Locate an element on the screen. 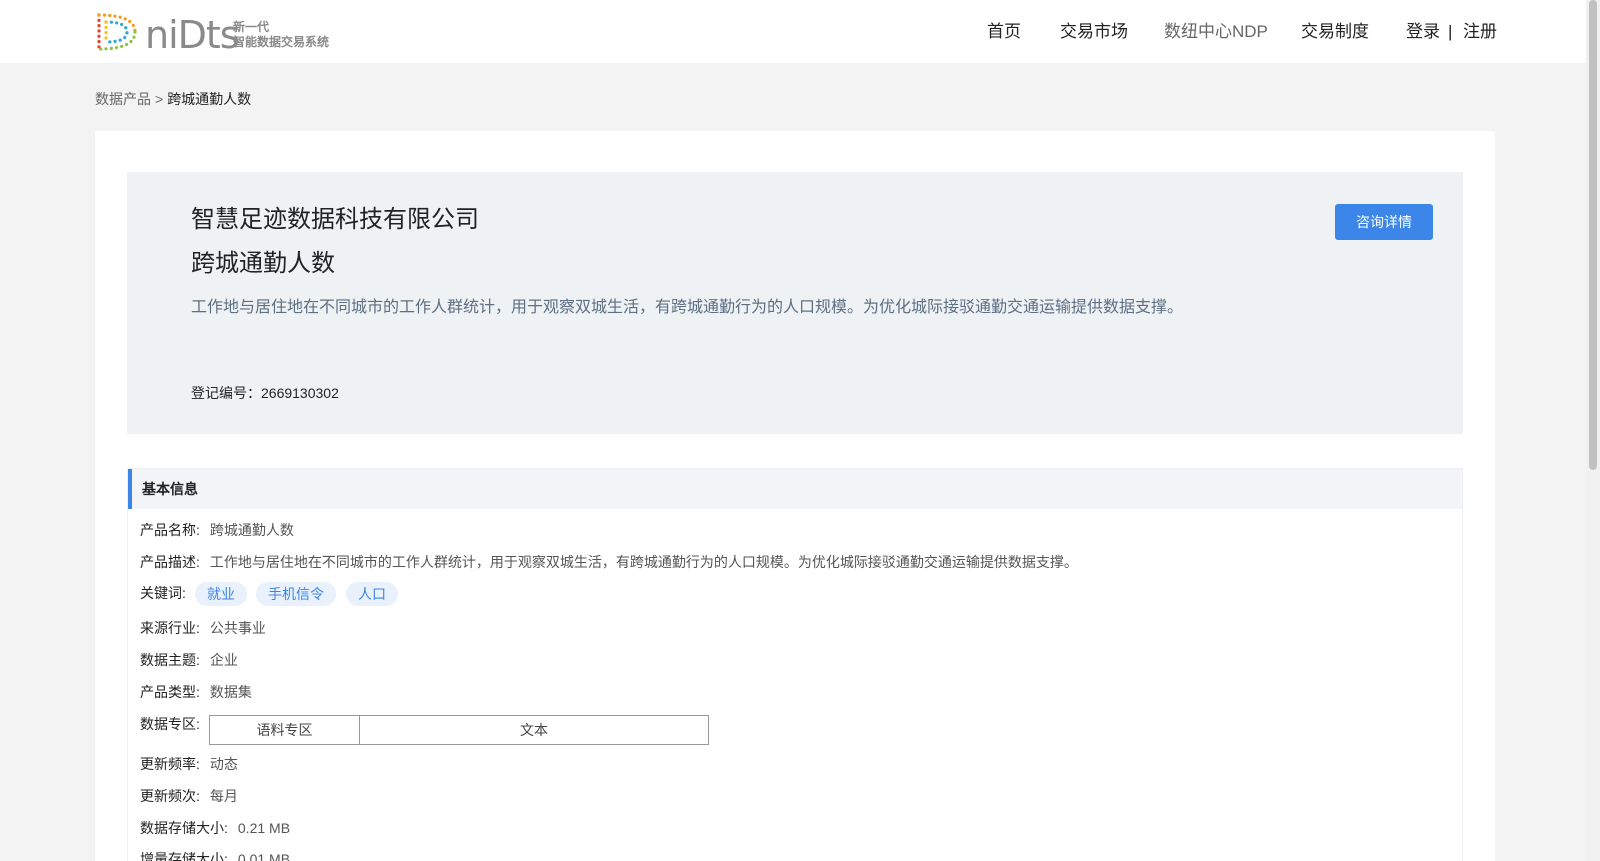 This screenshot has height=861, width=1600. product-title: 跨城通勤人数 is located at coordinates (263, 263).